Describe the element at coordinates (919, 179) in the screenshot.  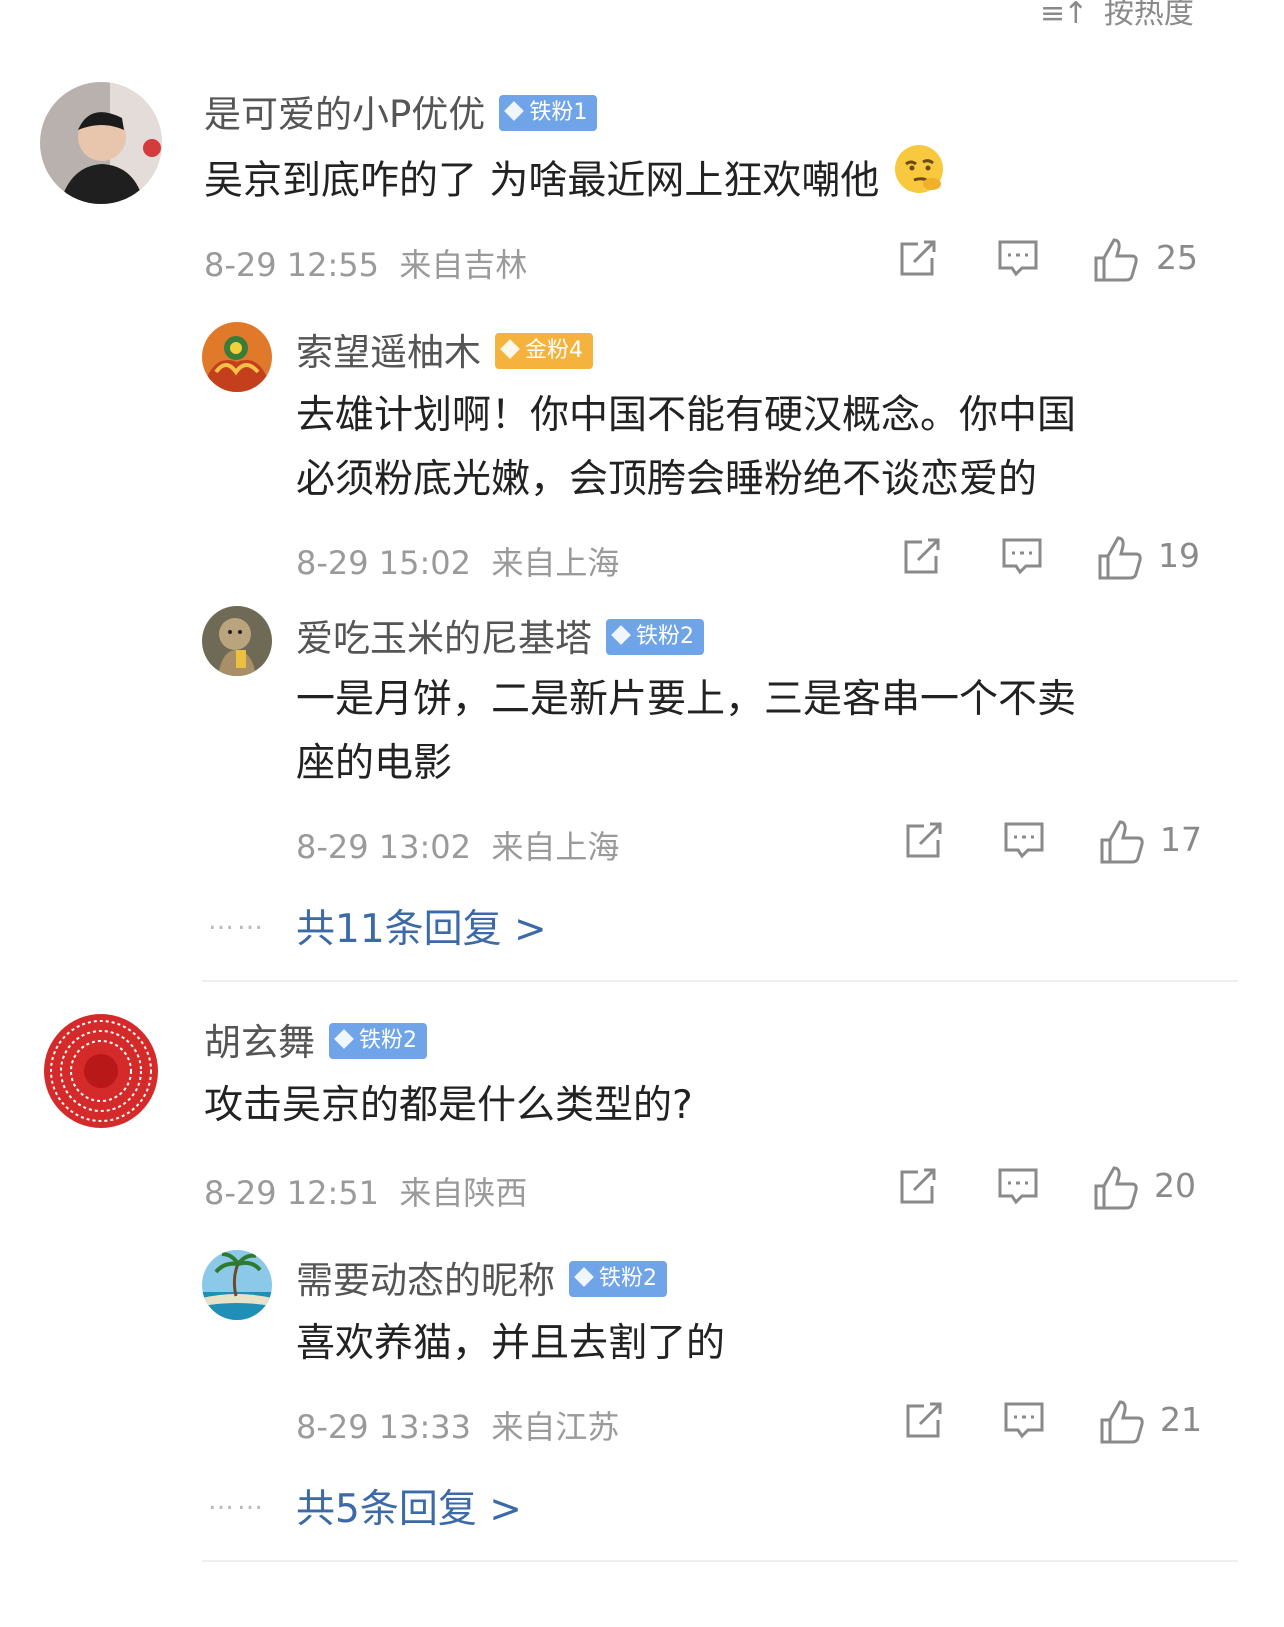
I see `thinking-emoji-icon` at that location.